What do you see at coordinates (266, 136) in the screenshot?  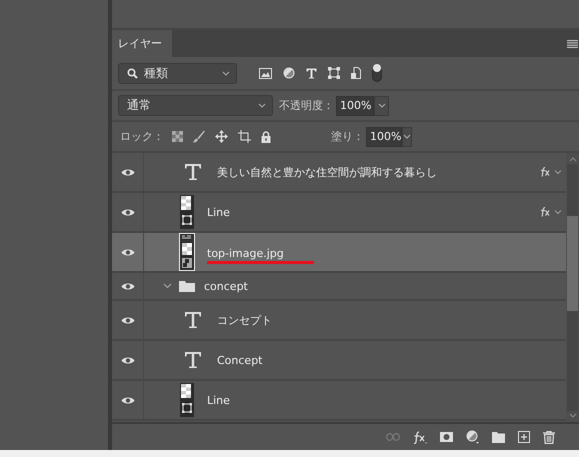 I see `lock-icon` at bounding box center [266, 136].